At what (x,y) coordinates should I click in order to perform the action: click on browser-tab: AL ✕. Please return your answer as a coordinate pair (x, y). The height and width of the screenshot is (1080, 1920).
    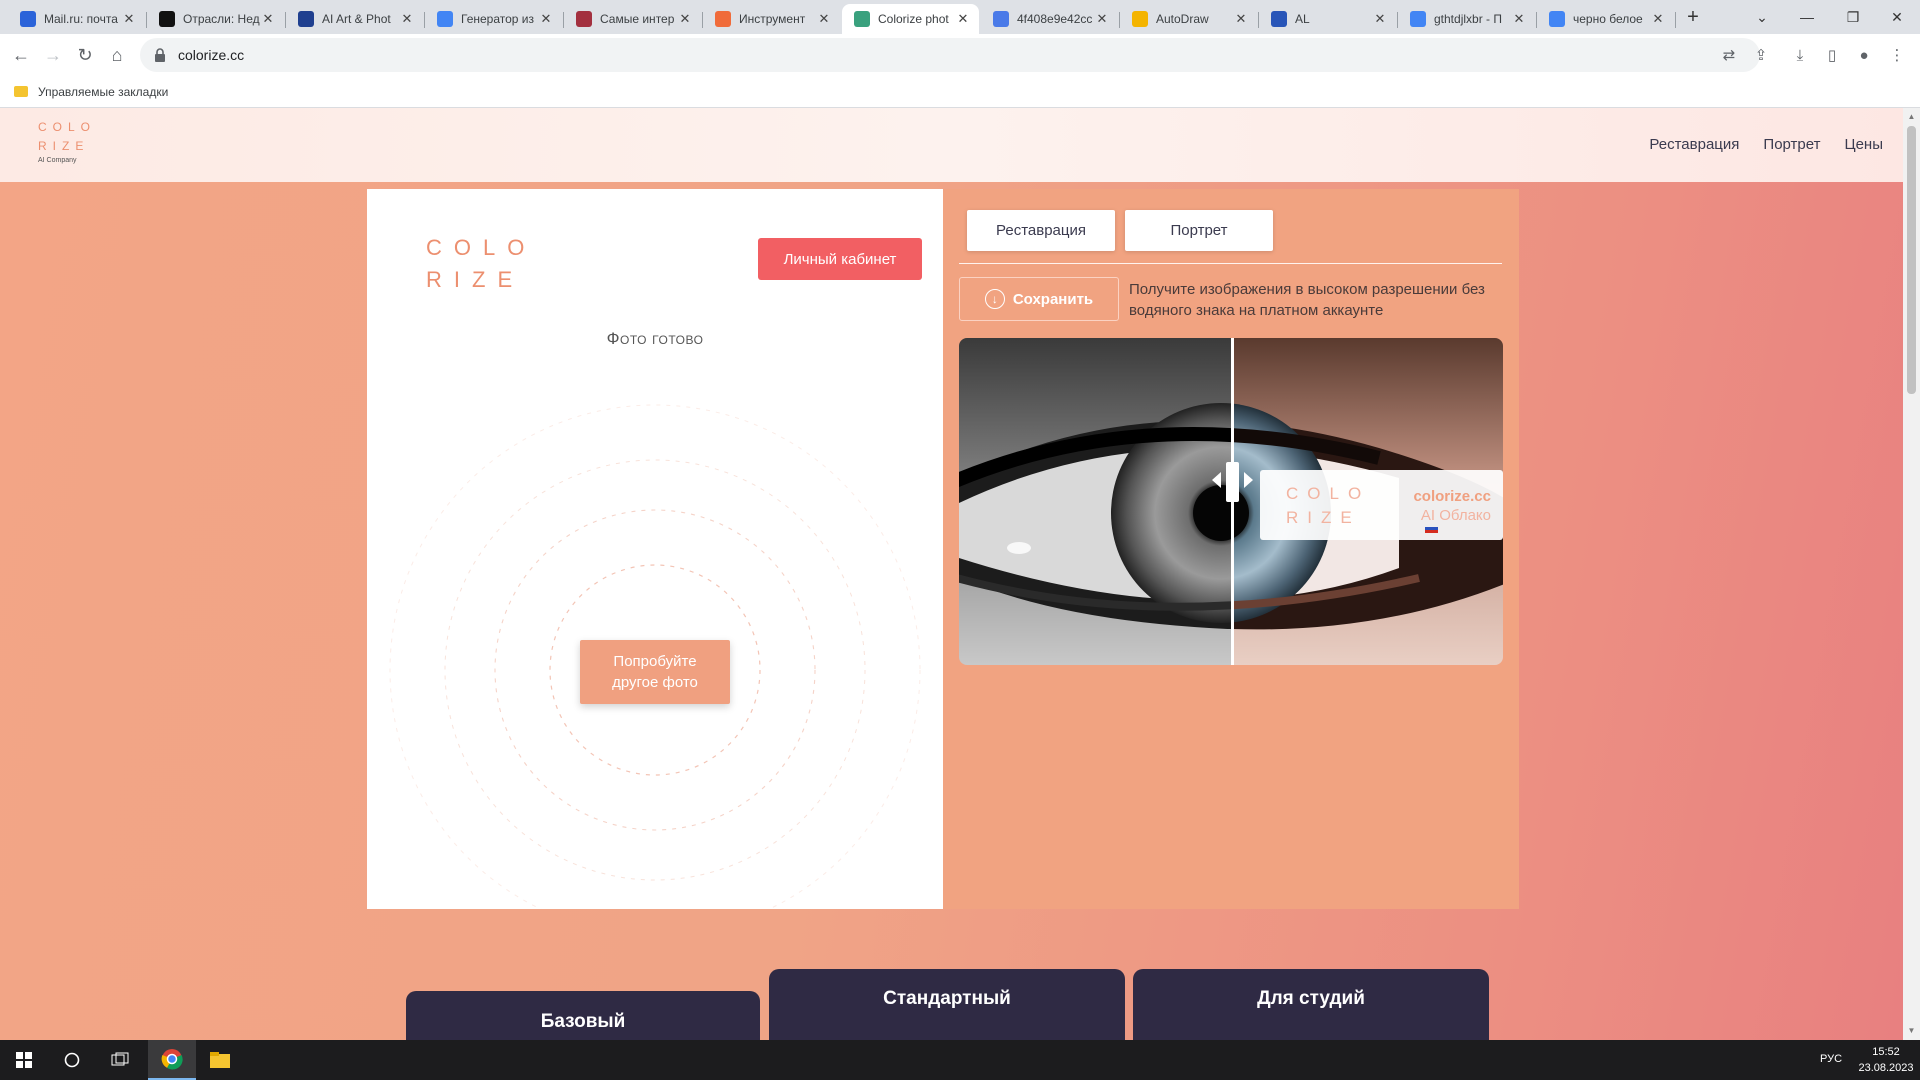
    Looking at the image, I should click on (1327, 19).